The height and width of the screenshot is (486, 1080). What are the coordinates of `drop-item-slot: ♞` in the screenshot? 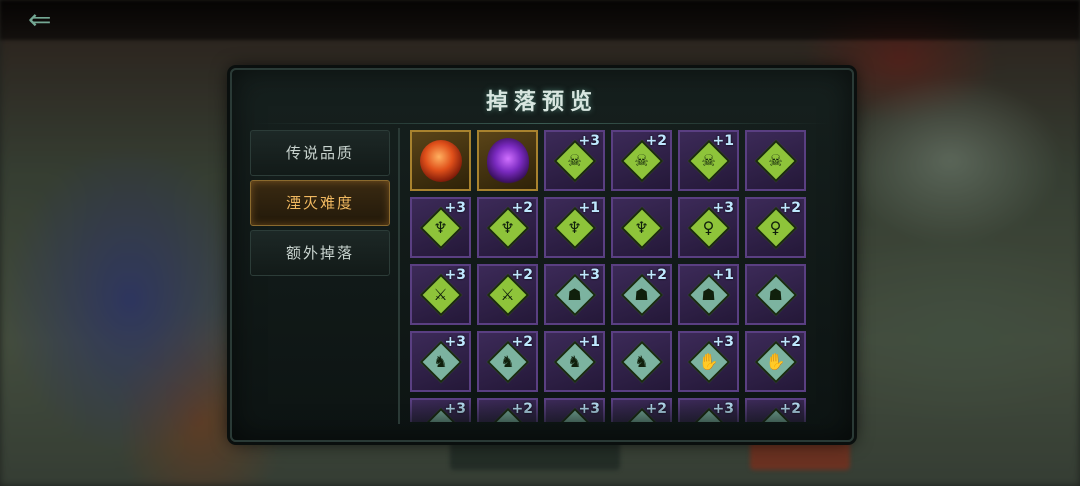 It's located at (641, 361).